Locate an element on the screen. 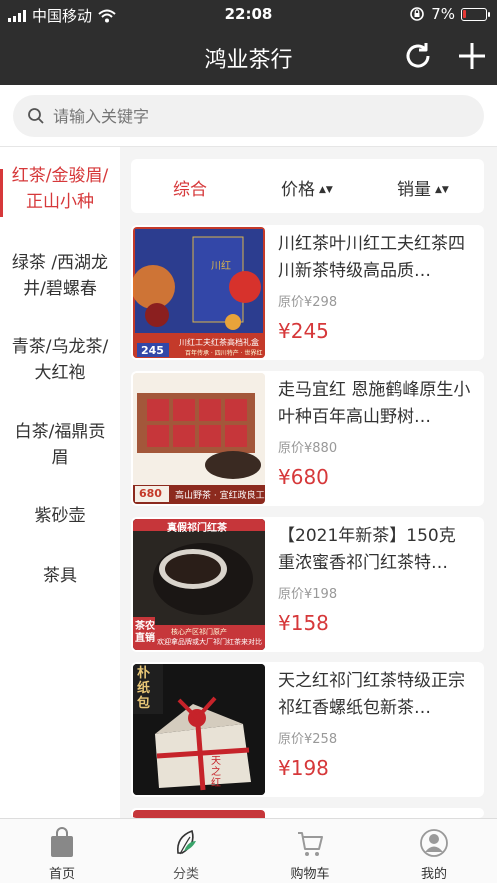  image-caption: 高山野茶 · 宜红政良工艺 is located at coordinates (220, 496).